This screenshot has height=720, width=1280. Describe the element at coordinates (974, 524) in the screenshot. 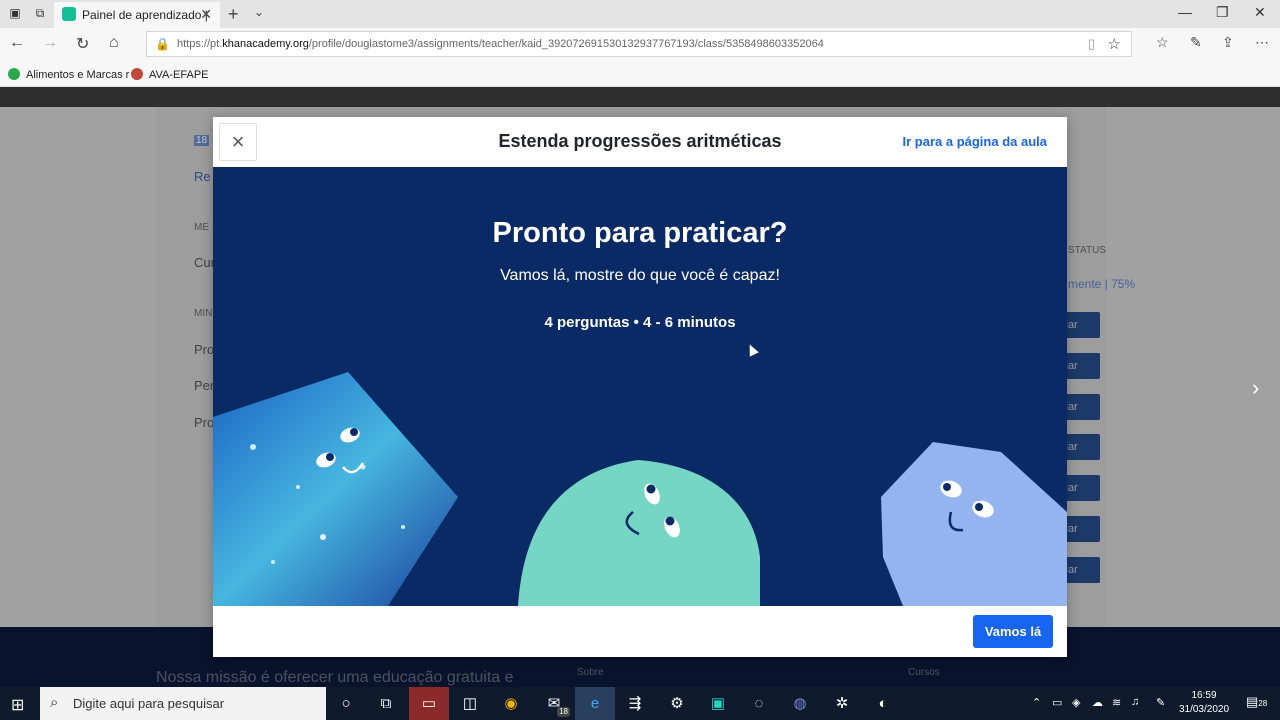

I see `lavender-hexagon-character` at that location.